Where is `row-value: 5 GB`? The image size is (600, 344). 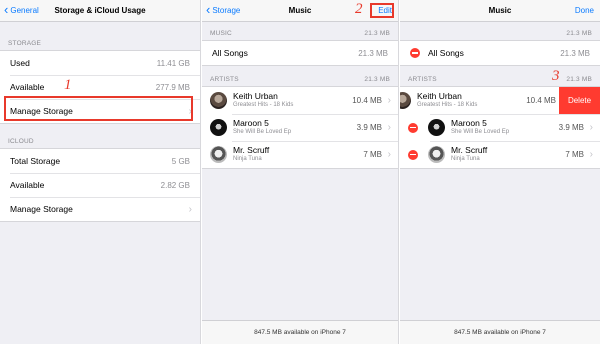 row-value: 5 GB is located at coordinates (180, 161).